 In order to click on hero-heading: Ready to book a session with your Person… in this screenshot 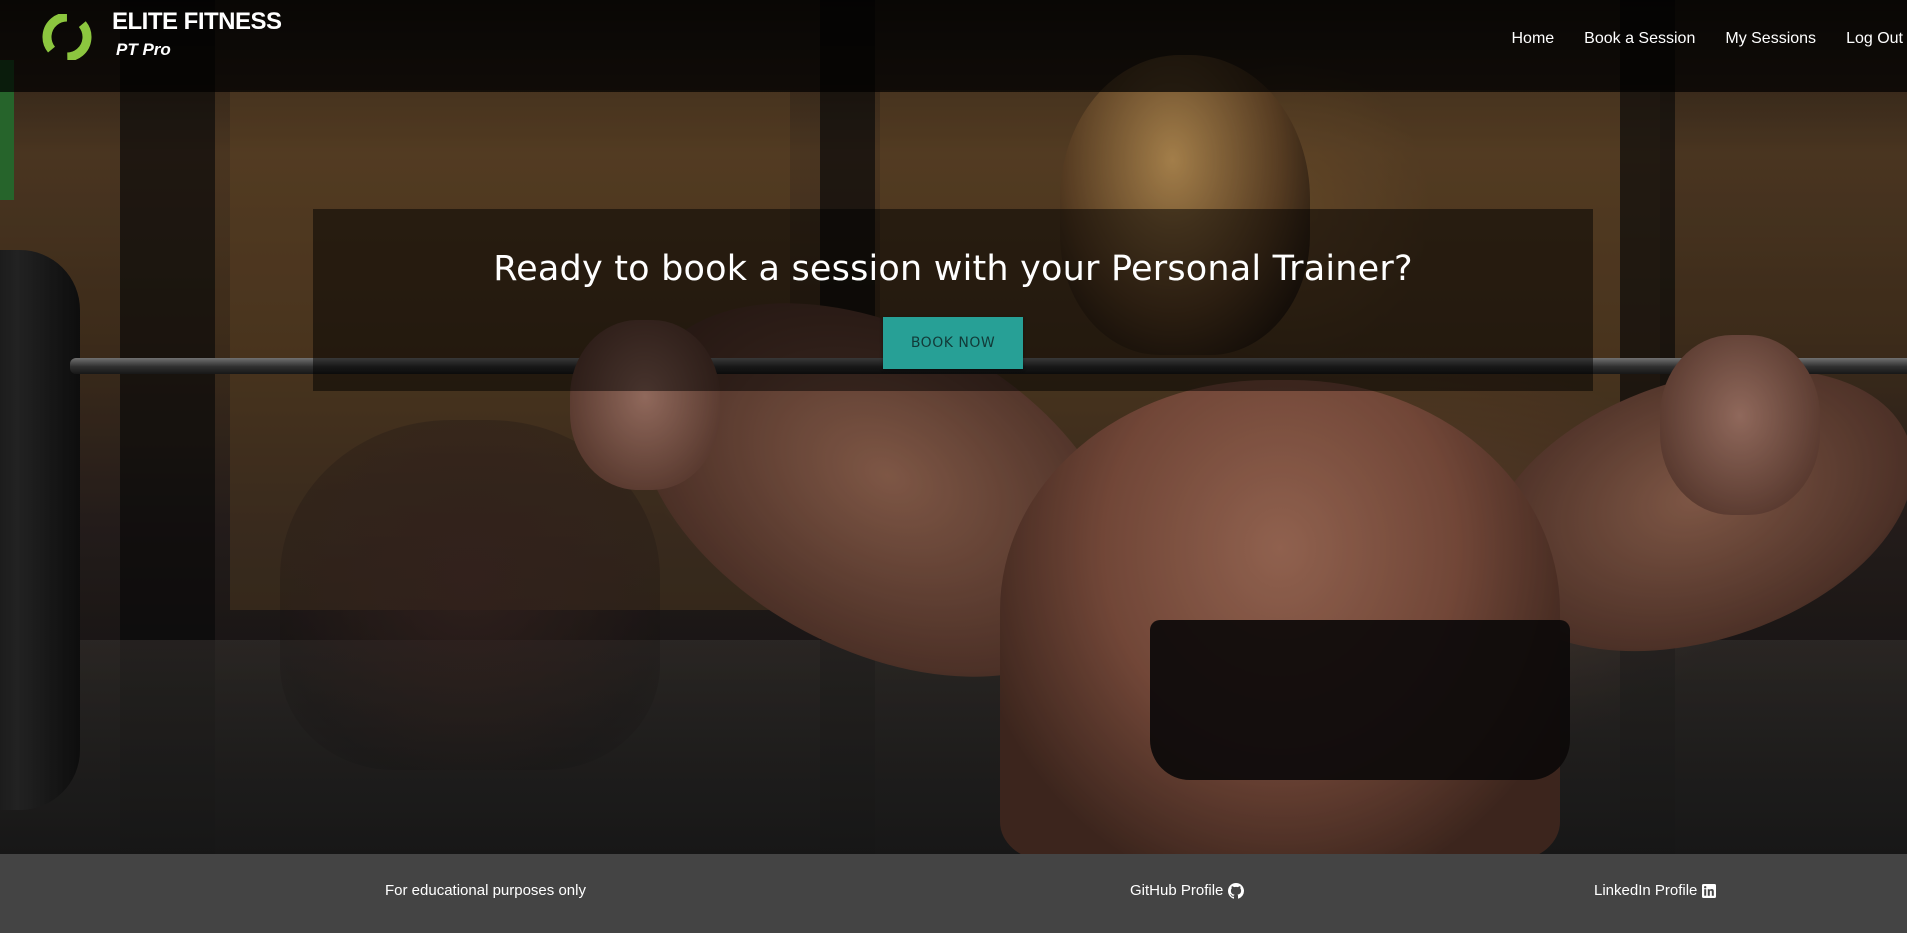, I will do `click(953, 269)`.